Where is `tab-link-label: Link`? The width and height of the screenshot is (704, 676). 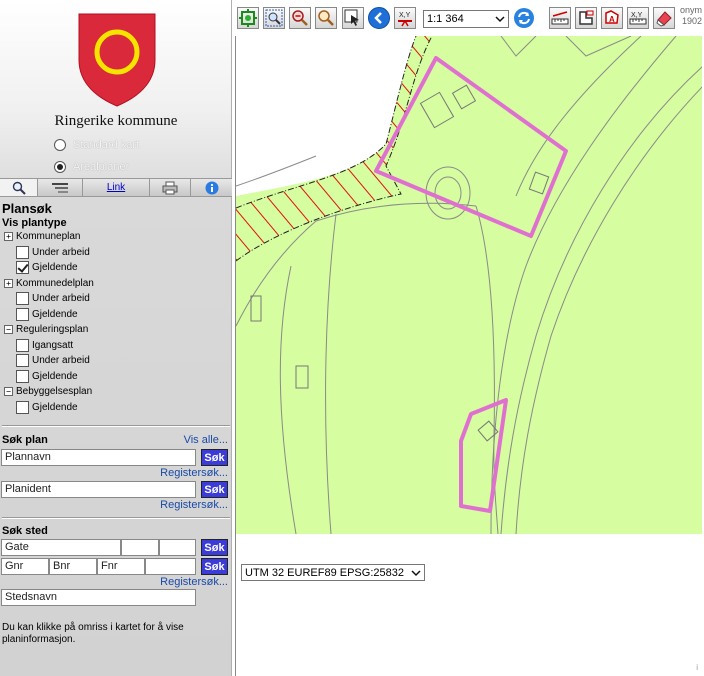
tab-link-label: Link is located at coordinates (116, 187).